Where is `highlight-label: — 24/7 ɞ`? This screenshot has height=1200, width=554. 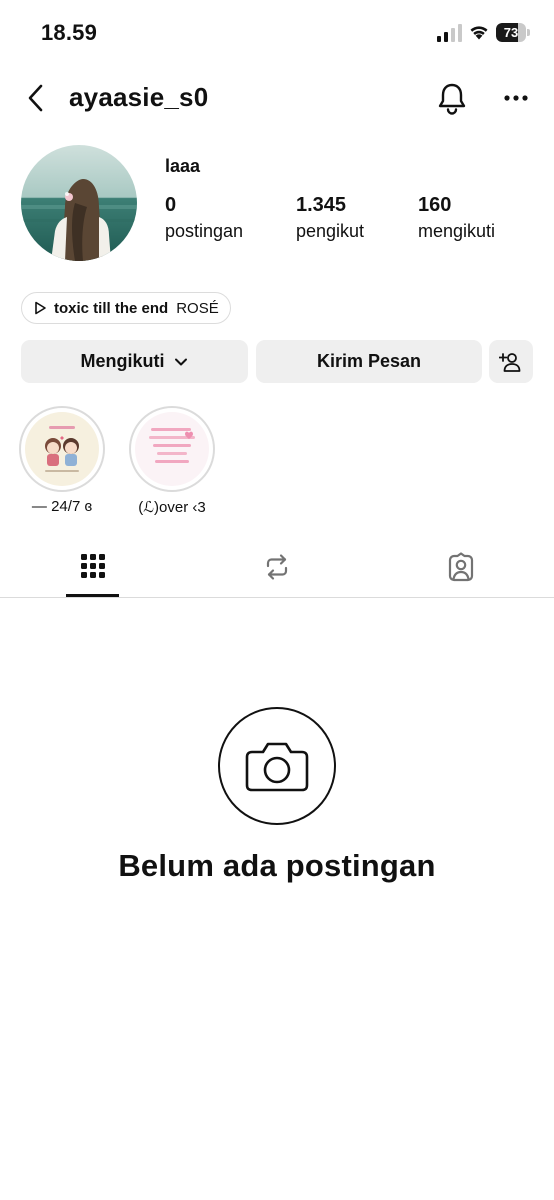
highlight-label: — 24/7 ɞ is located at coordinates (62, 506).